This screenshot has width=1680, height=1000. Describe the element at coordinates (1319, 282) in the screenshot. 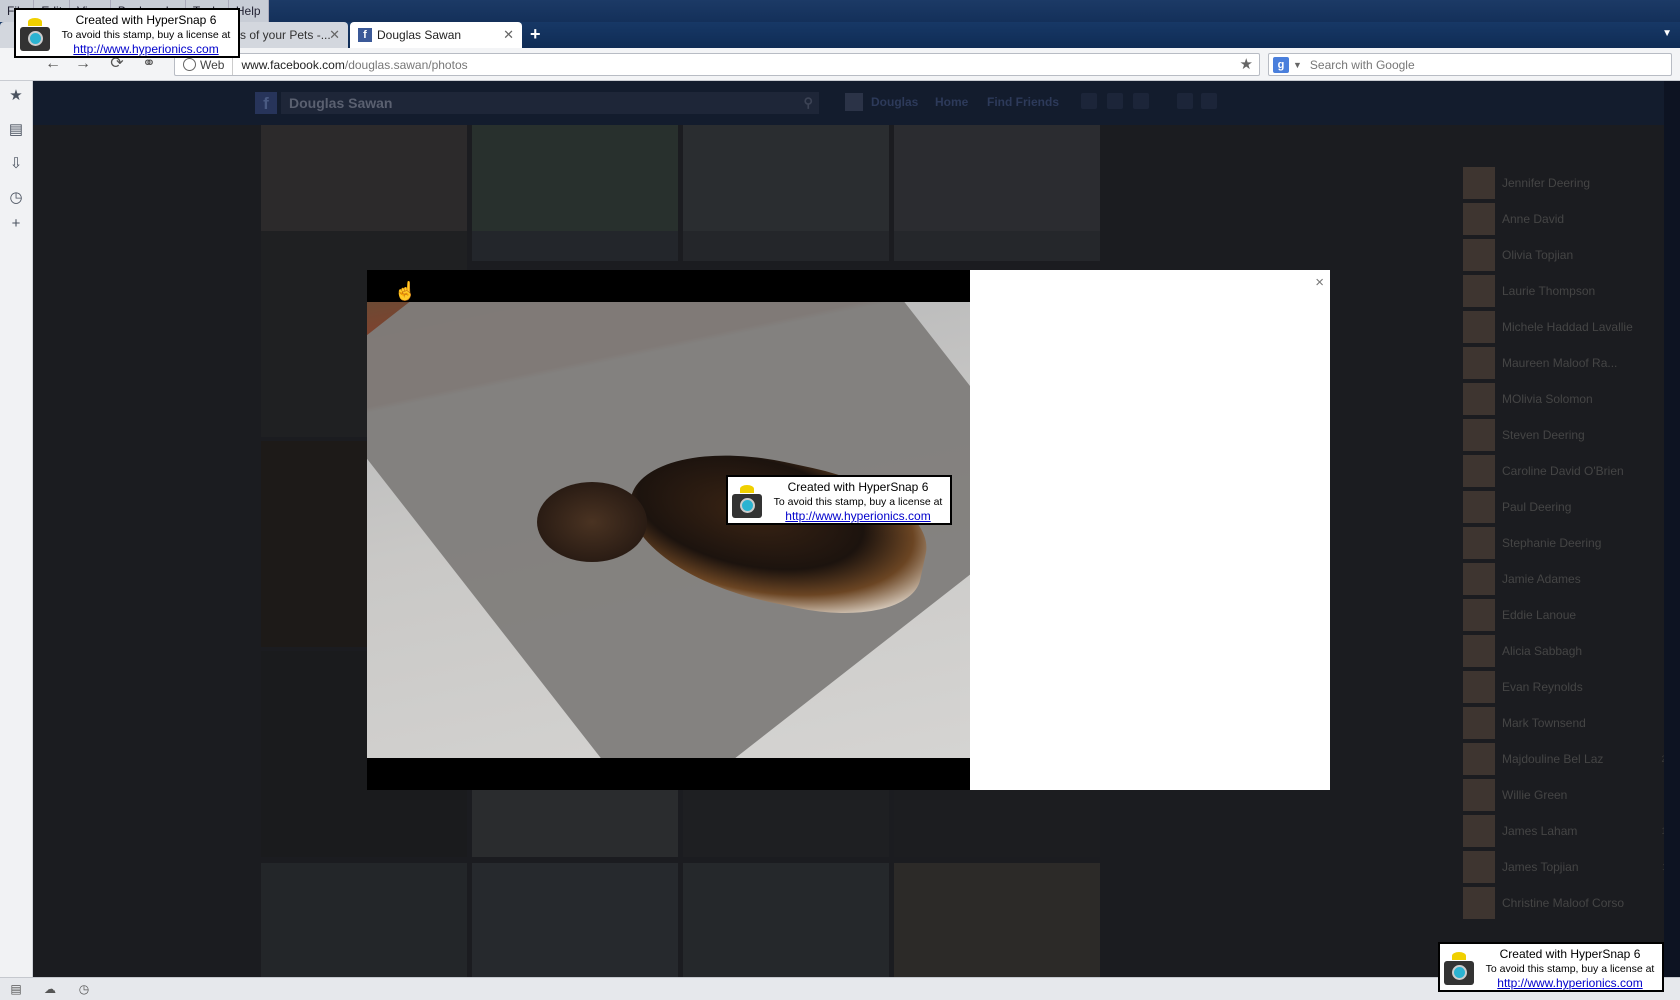

I see `close-icon: ×` at that location.